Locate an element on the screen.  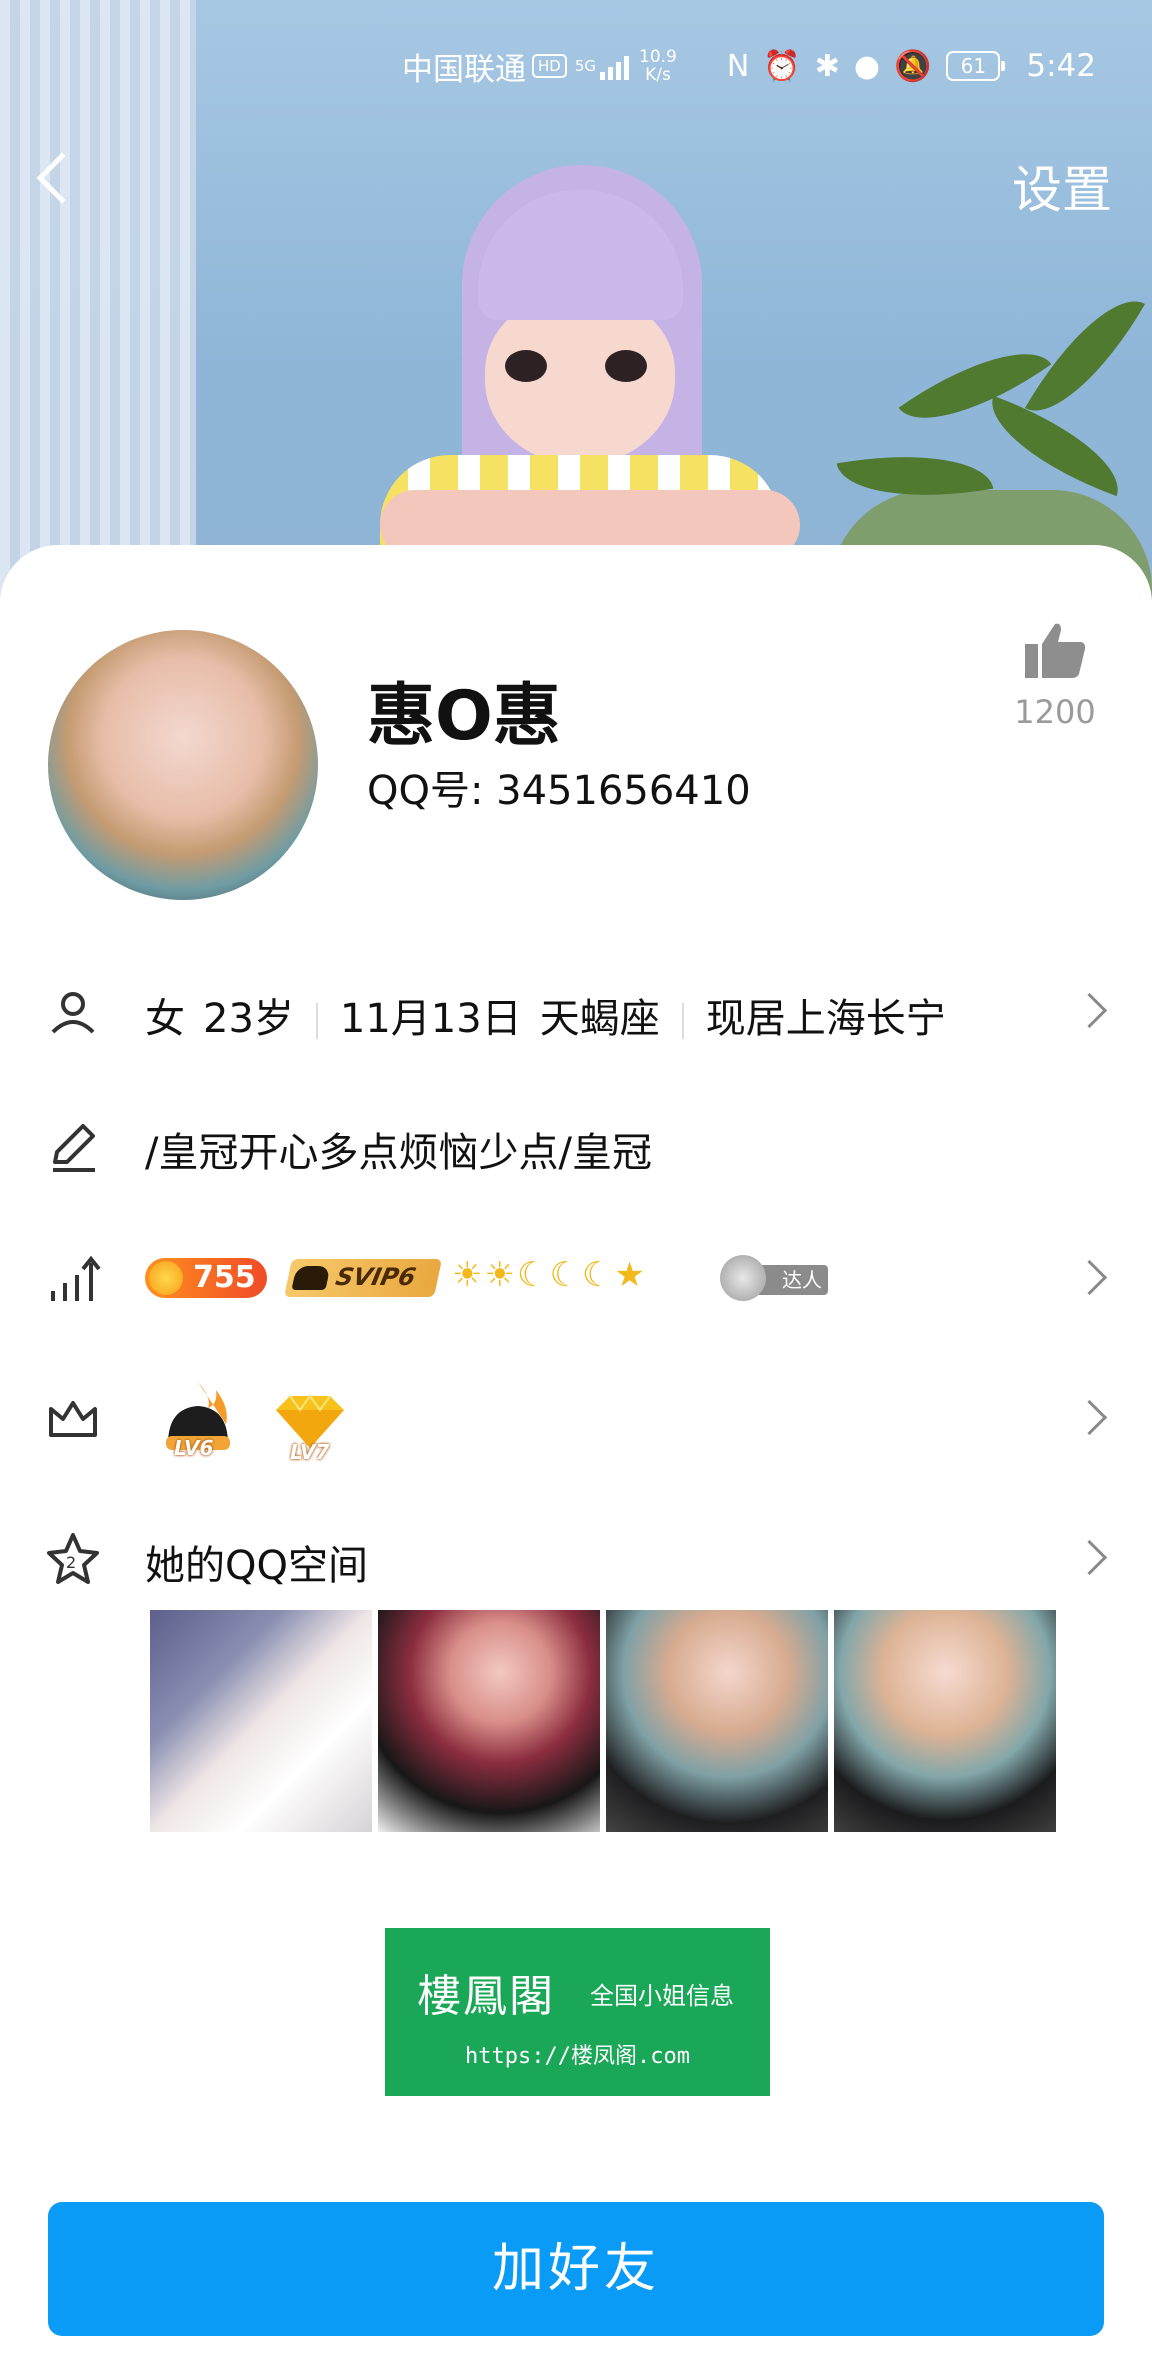
like-button is located at coordinates (1055, 652).